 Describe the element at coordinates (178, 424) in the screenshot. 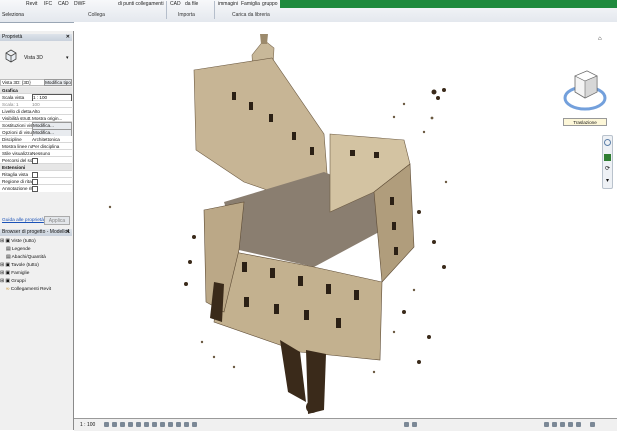

I see `reveal-hidden-icon` at that location.